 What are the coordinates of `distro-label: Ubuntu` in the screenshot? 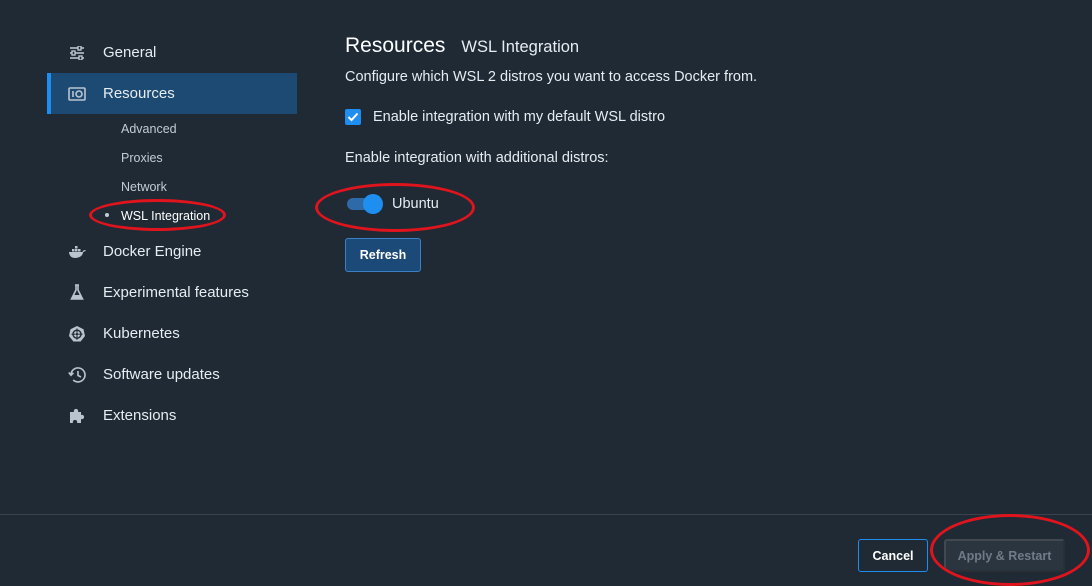 It's located at (415, 204).